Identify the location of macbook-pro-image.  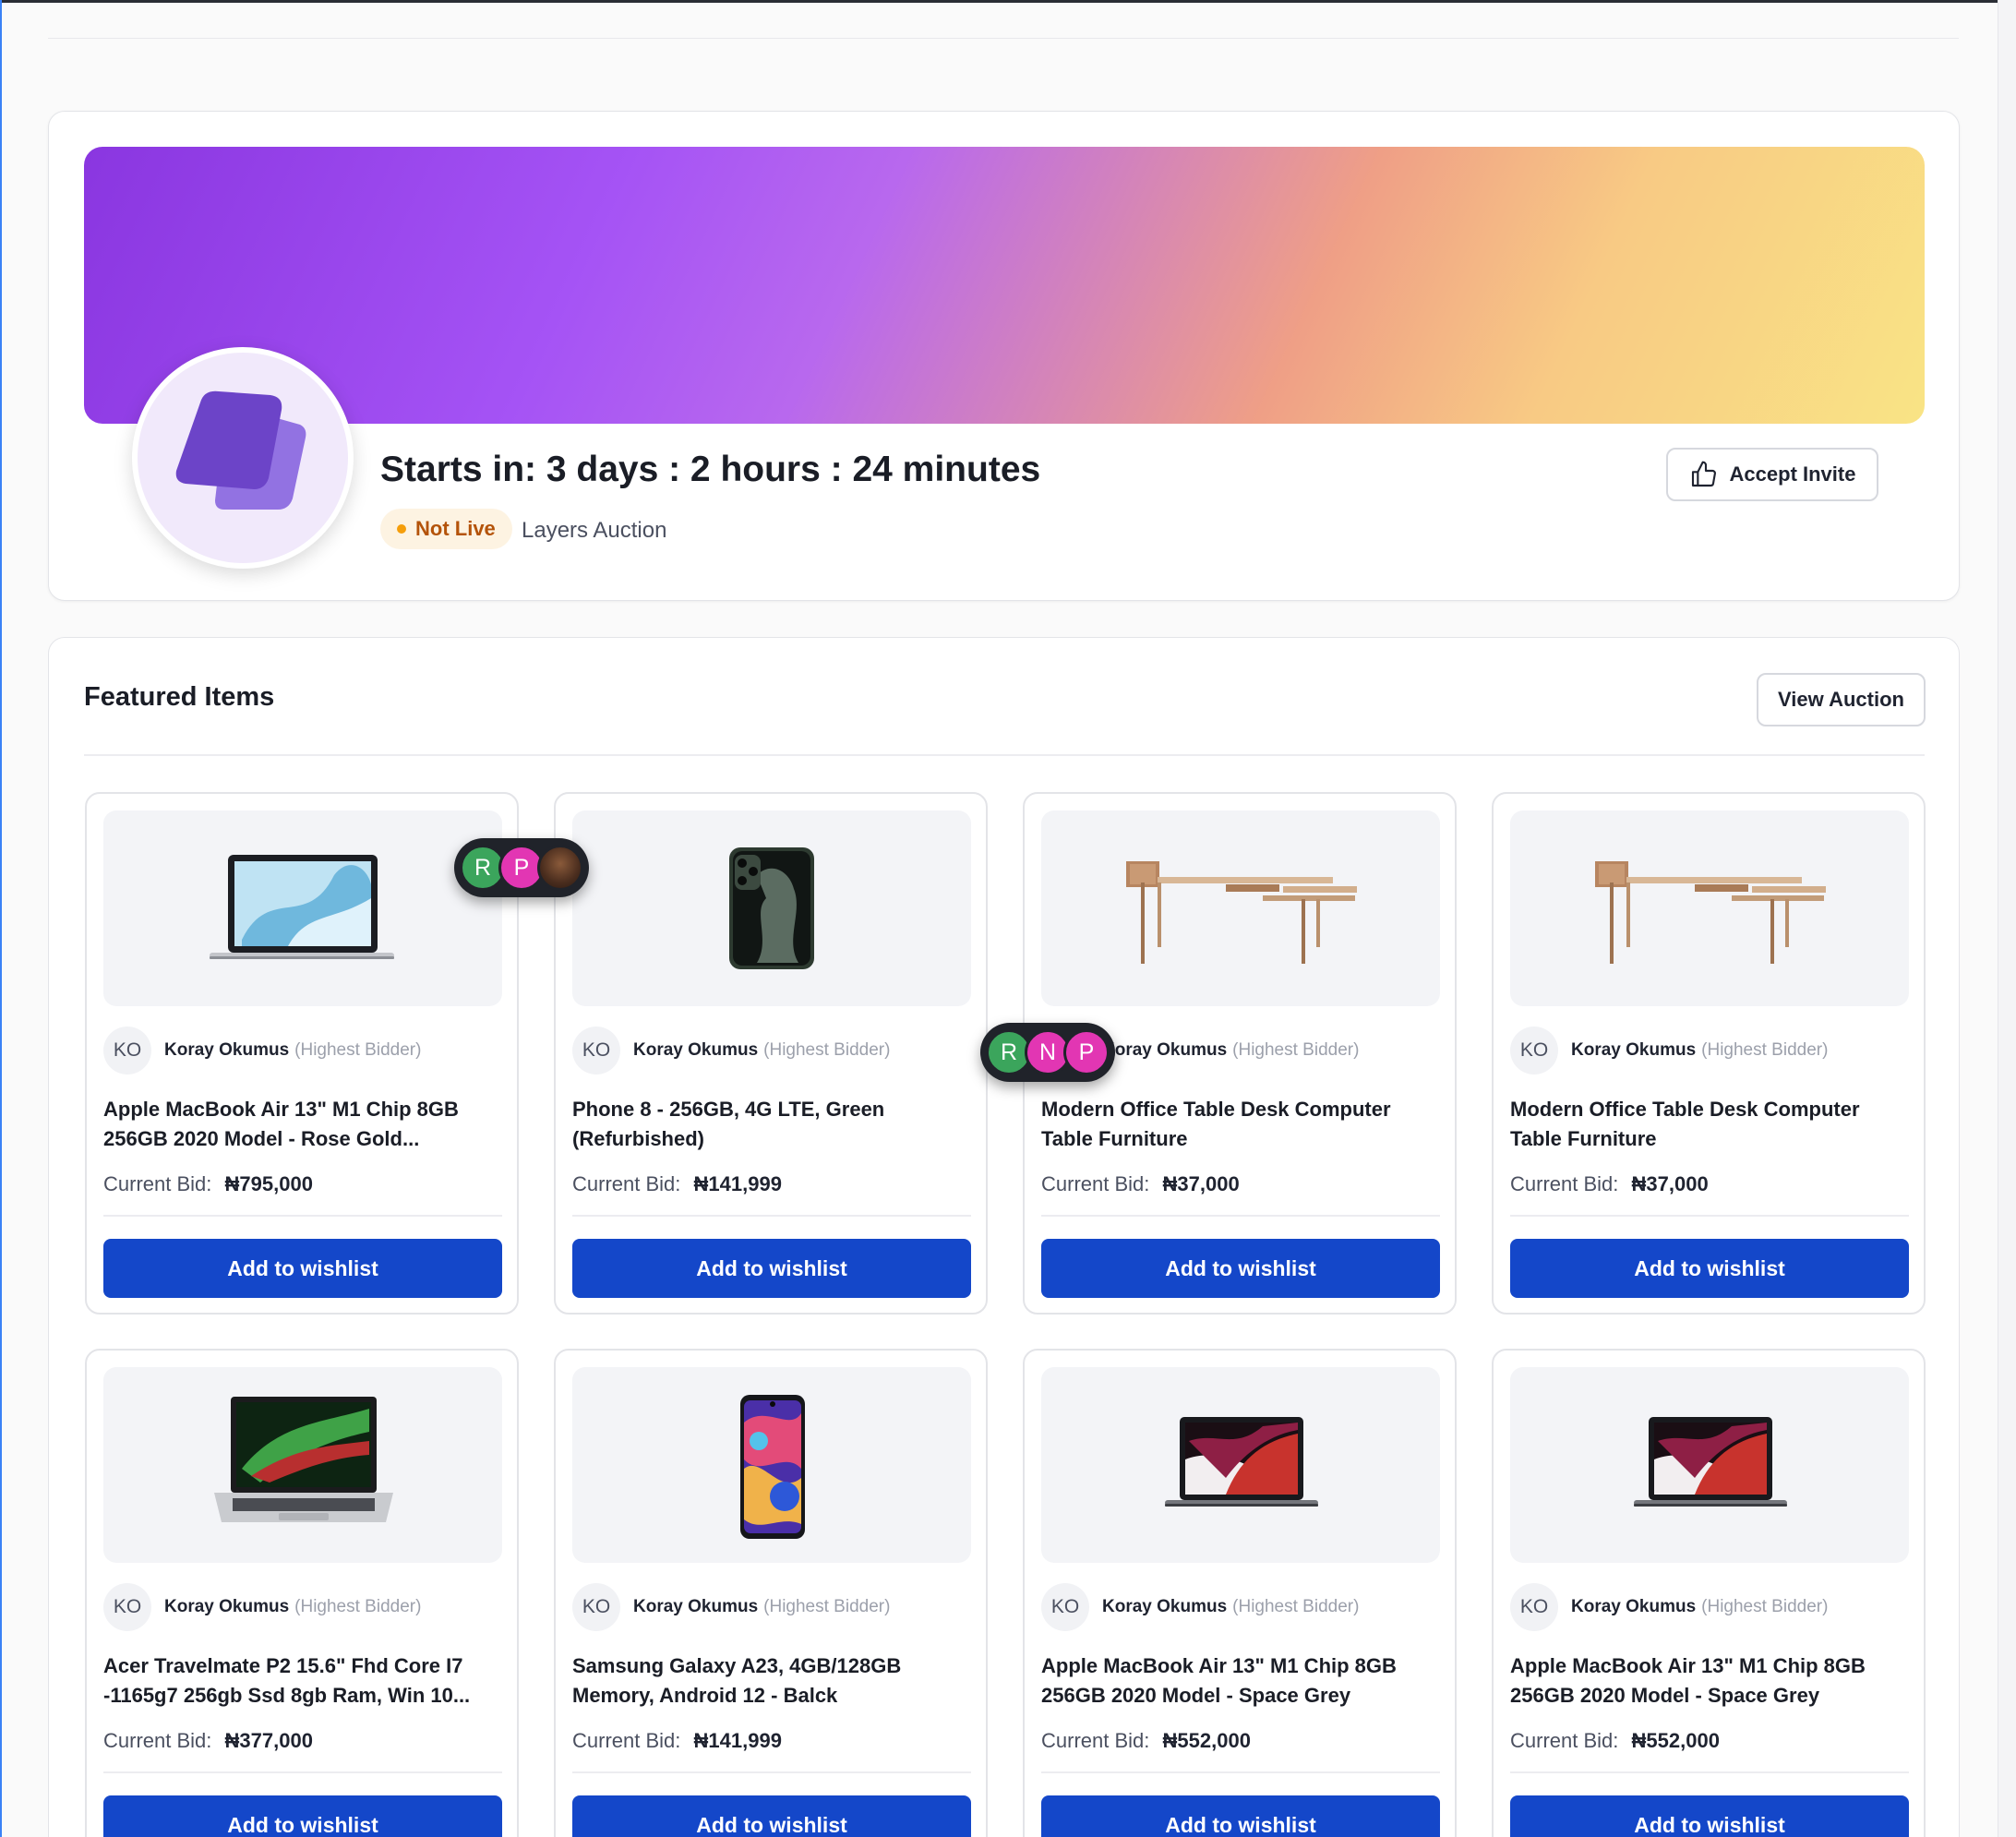
(1241, 1462).